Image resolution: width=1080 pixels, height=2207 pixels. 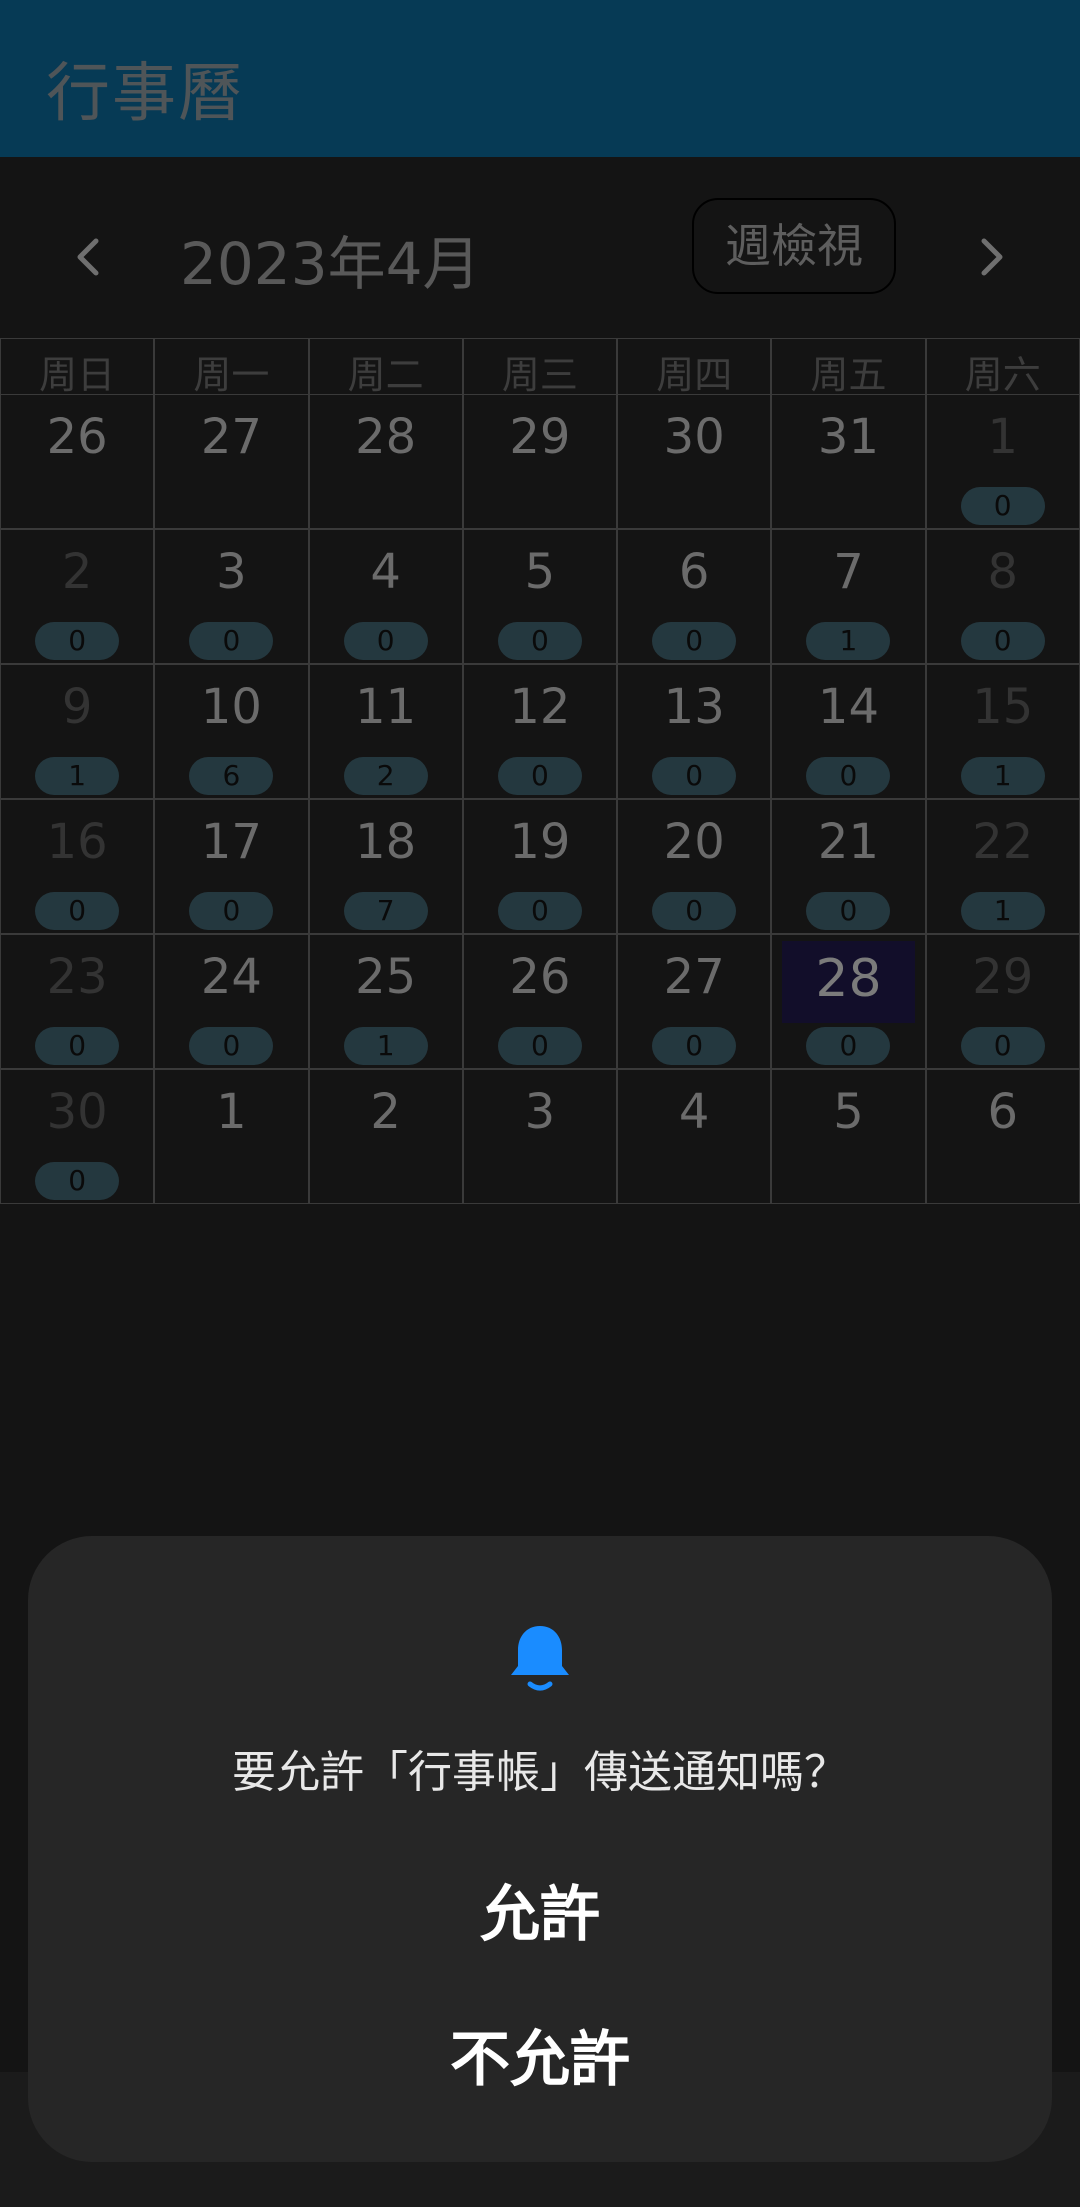 What do you see at coordinates (77, 731) in the screenshot?
I see `day-cell: 91` at bounding box center [77, 731].